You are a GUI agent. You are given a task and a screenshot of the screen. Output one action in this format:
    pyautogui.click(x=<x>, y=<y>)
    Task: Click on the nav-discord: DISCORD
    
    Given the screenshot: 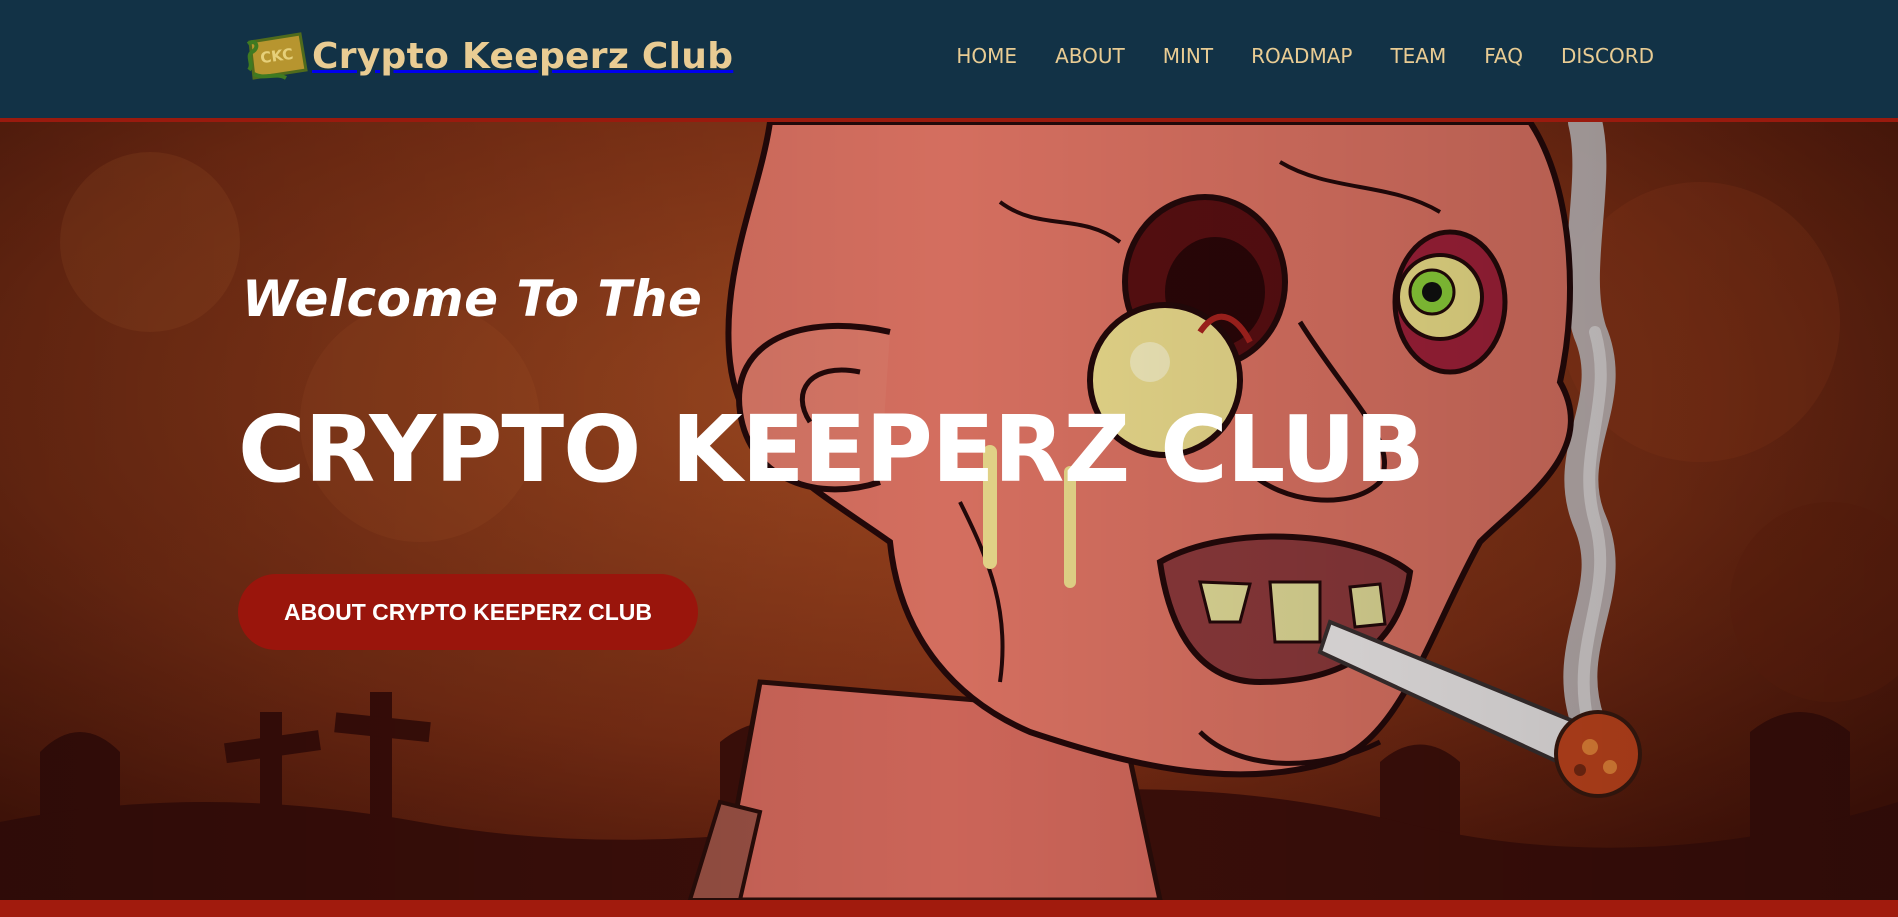 What is the action you would take?
    pyautogui.click(x=1607, y=56)
    